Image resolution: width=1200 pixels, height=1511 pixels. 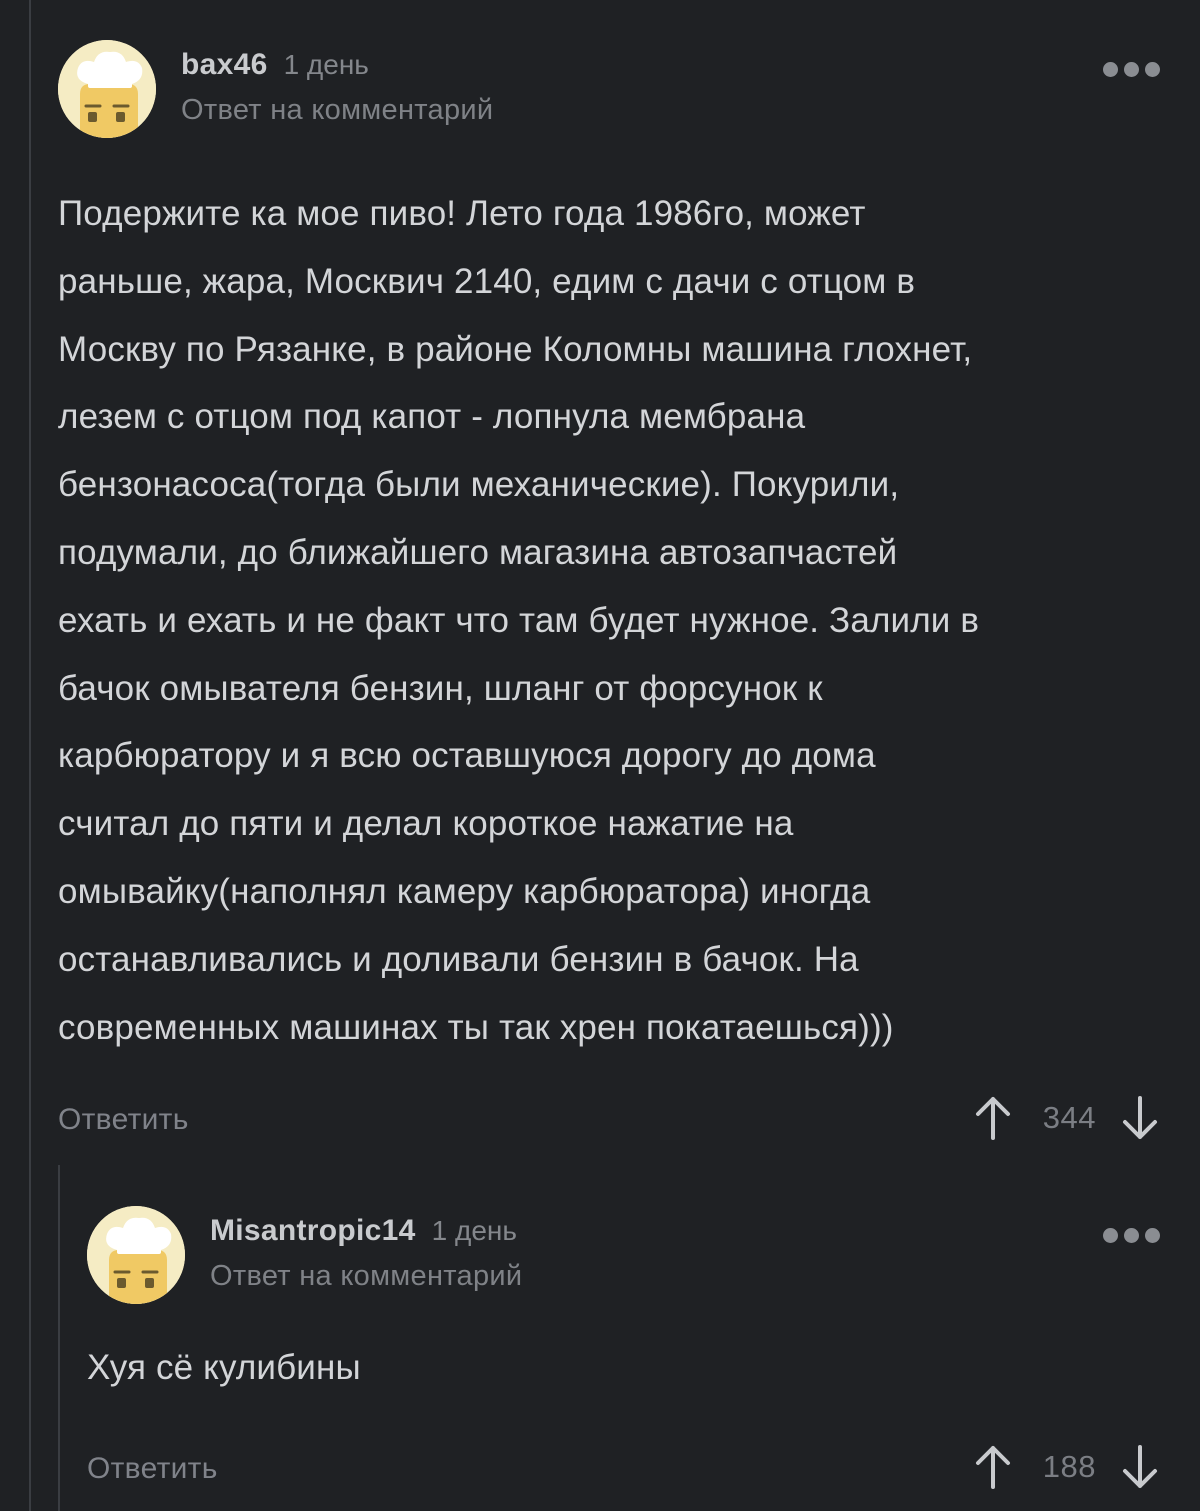 What do you see at coordinates (623, 1470) in the screenshot?
I see `comment-actions: Ответить 188` at bounding box center [623, 1470].